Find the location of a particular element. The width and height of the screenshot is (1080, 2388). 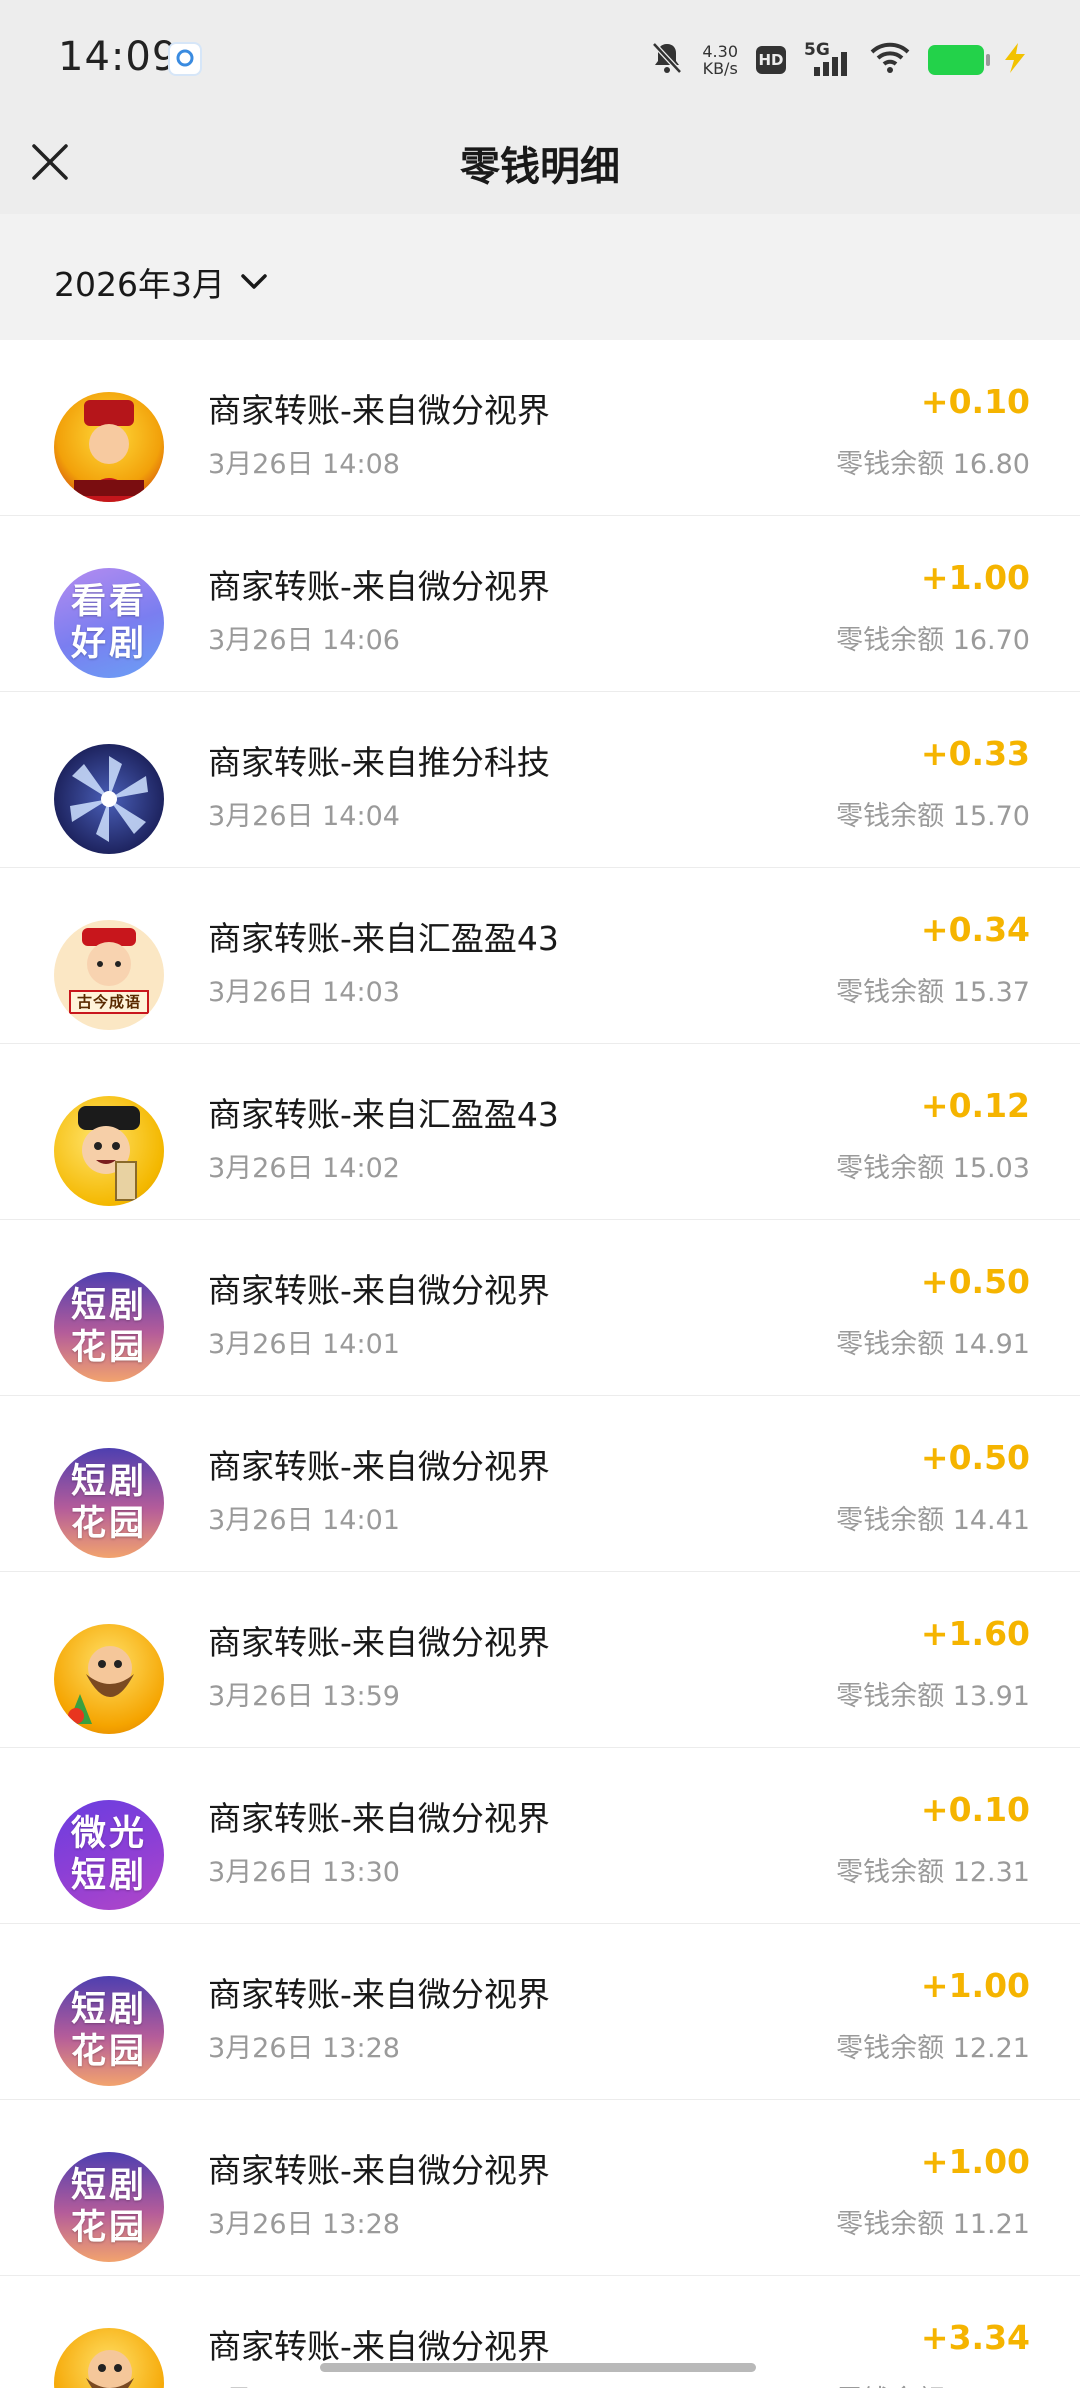

transaction-amount: +1.60 is located at coordinates (975, 1633).